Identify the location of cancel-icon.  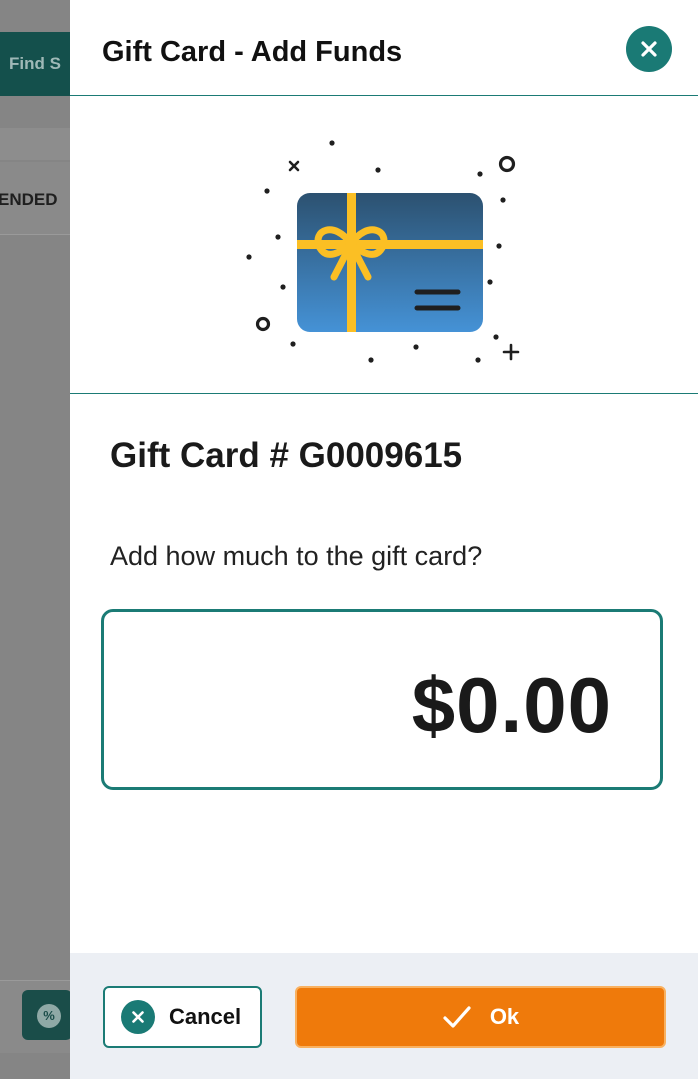
(138, 1017).